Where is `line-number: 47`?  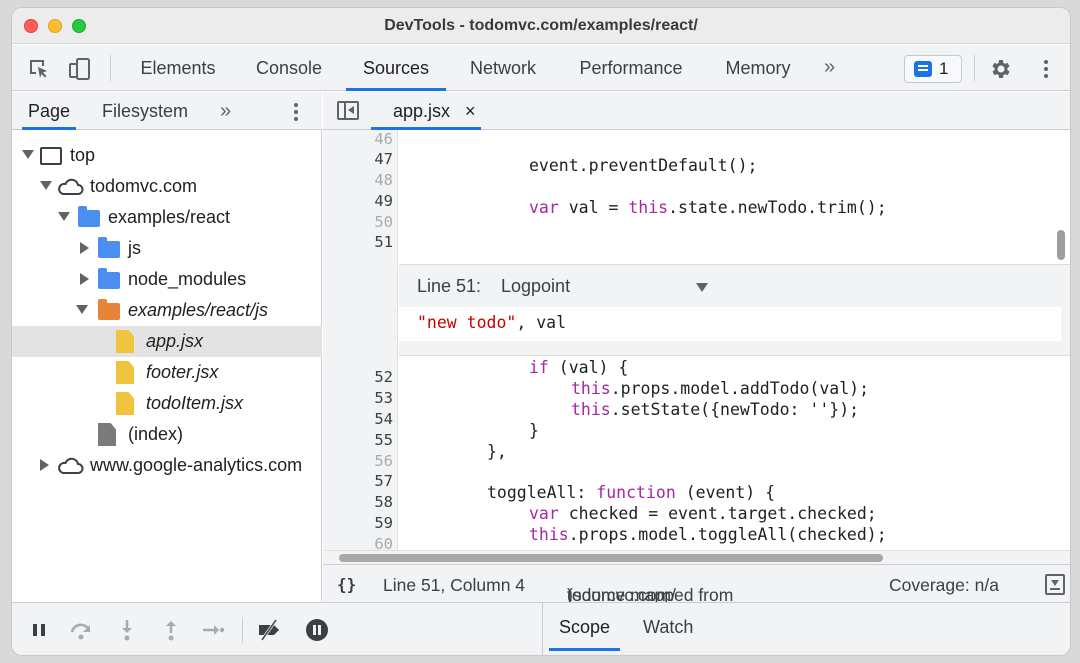
line-number: 47 is located at coordinates (358, 159).